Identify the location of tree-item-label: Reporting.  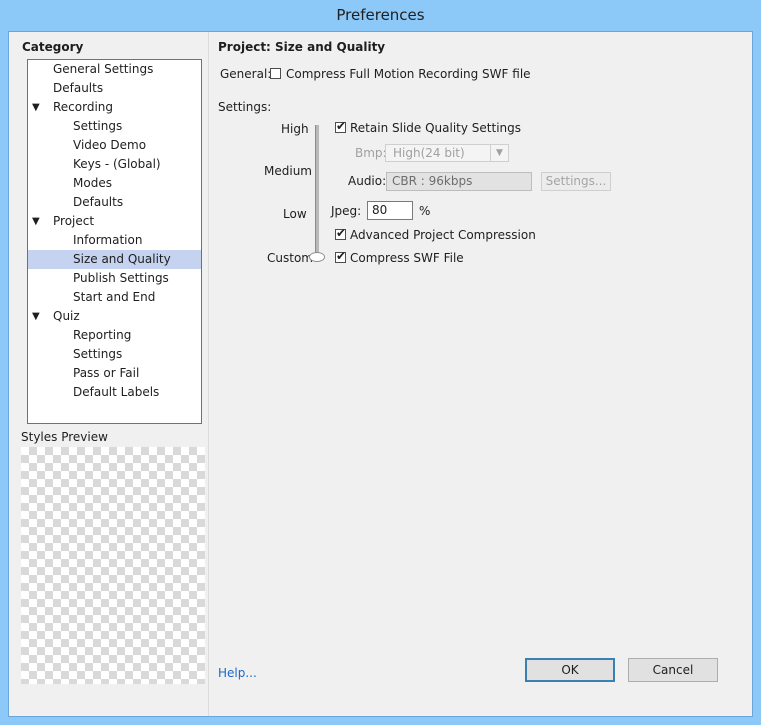
(102, 335).